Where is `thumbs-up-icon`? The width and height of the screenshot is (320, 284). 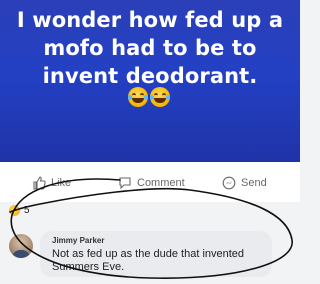
thumbs-up-icon is located at coordinates (39, 183).